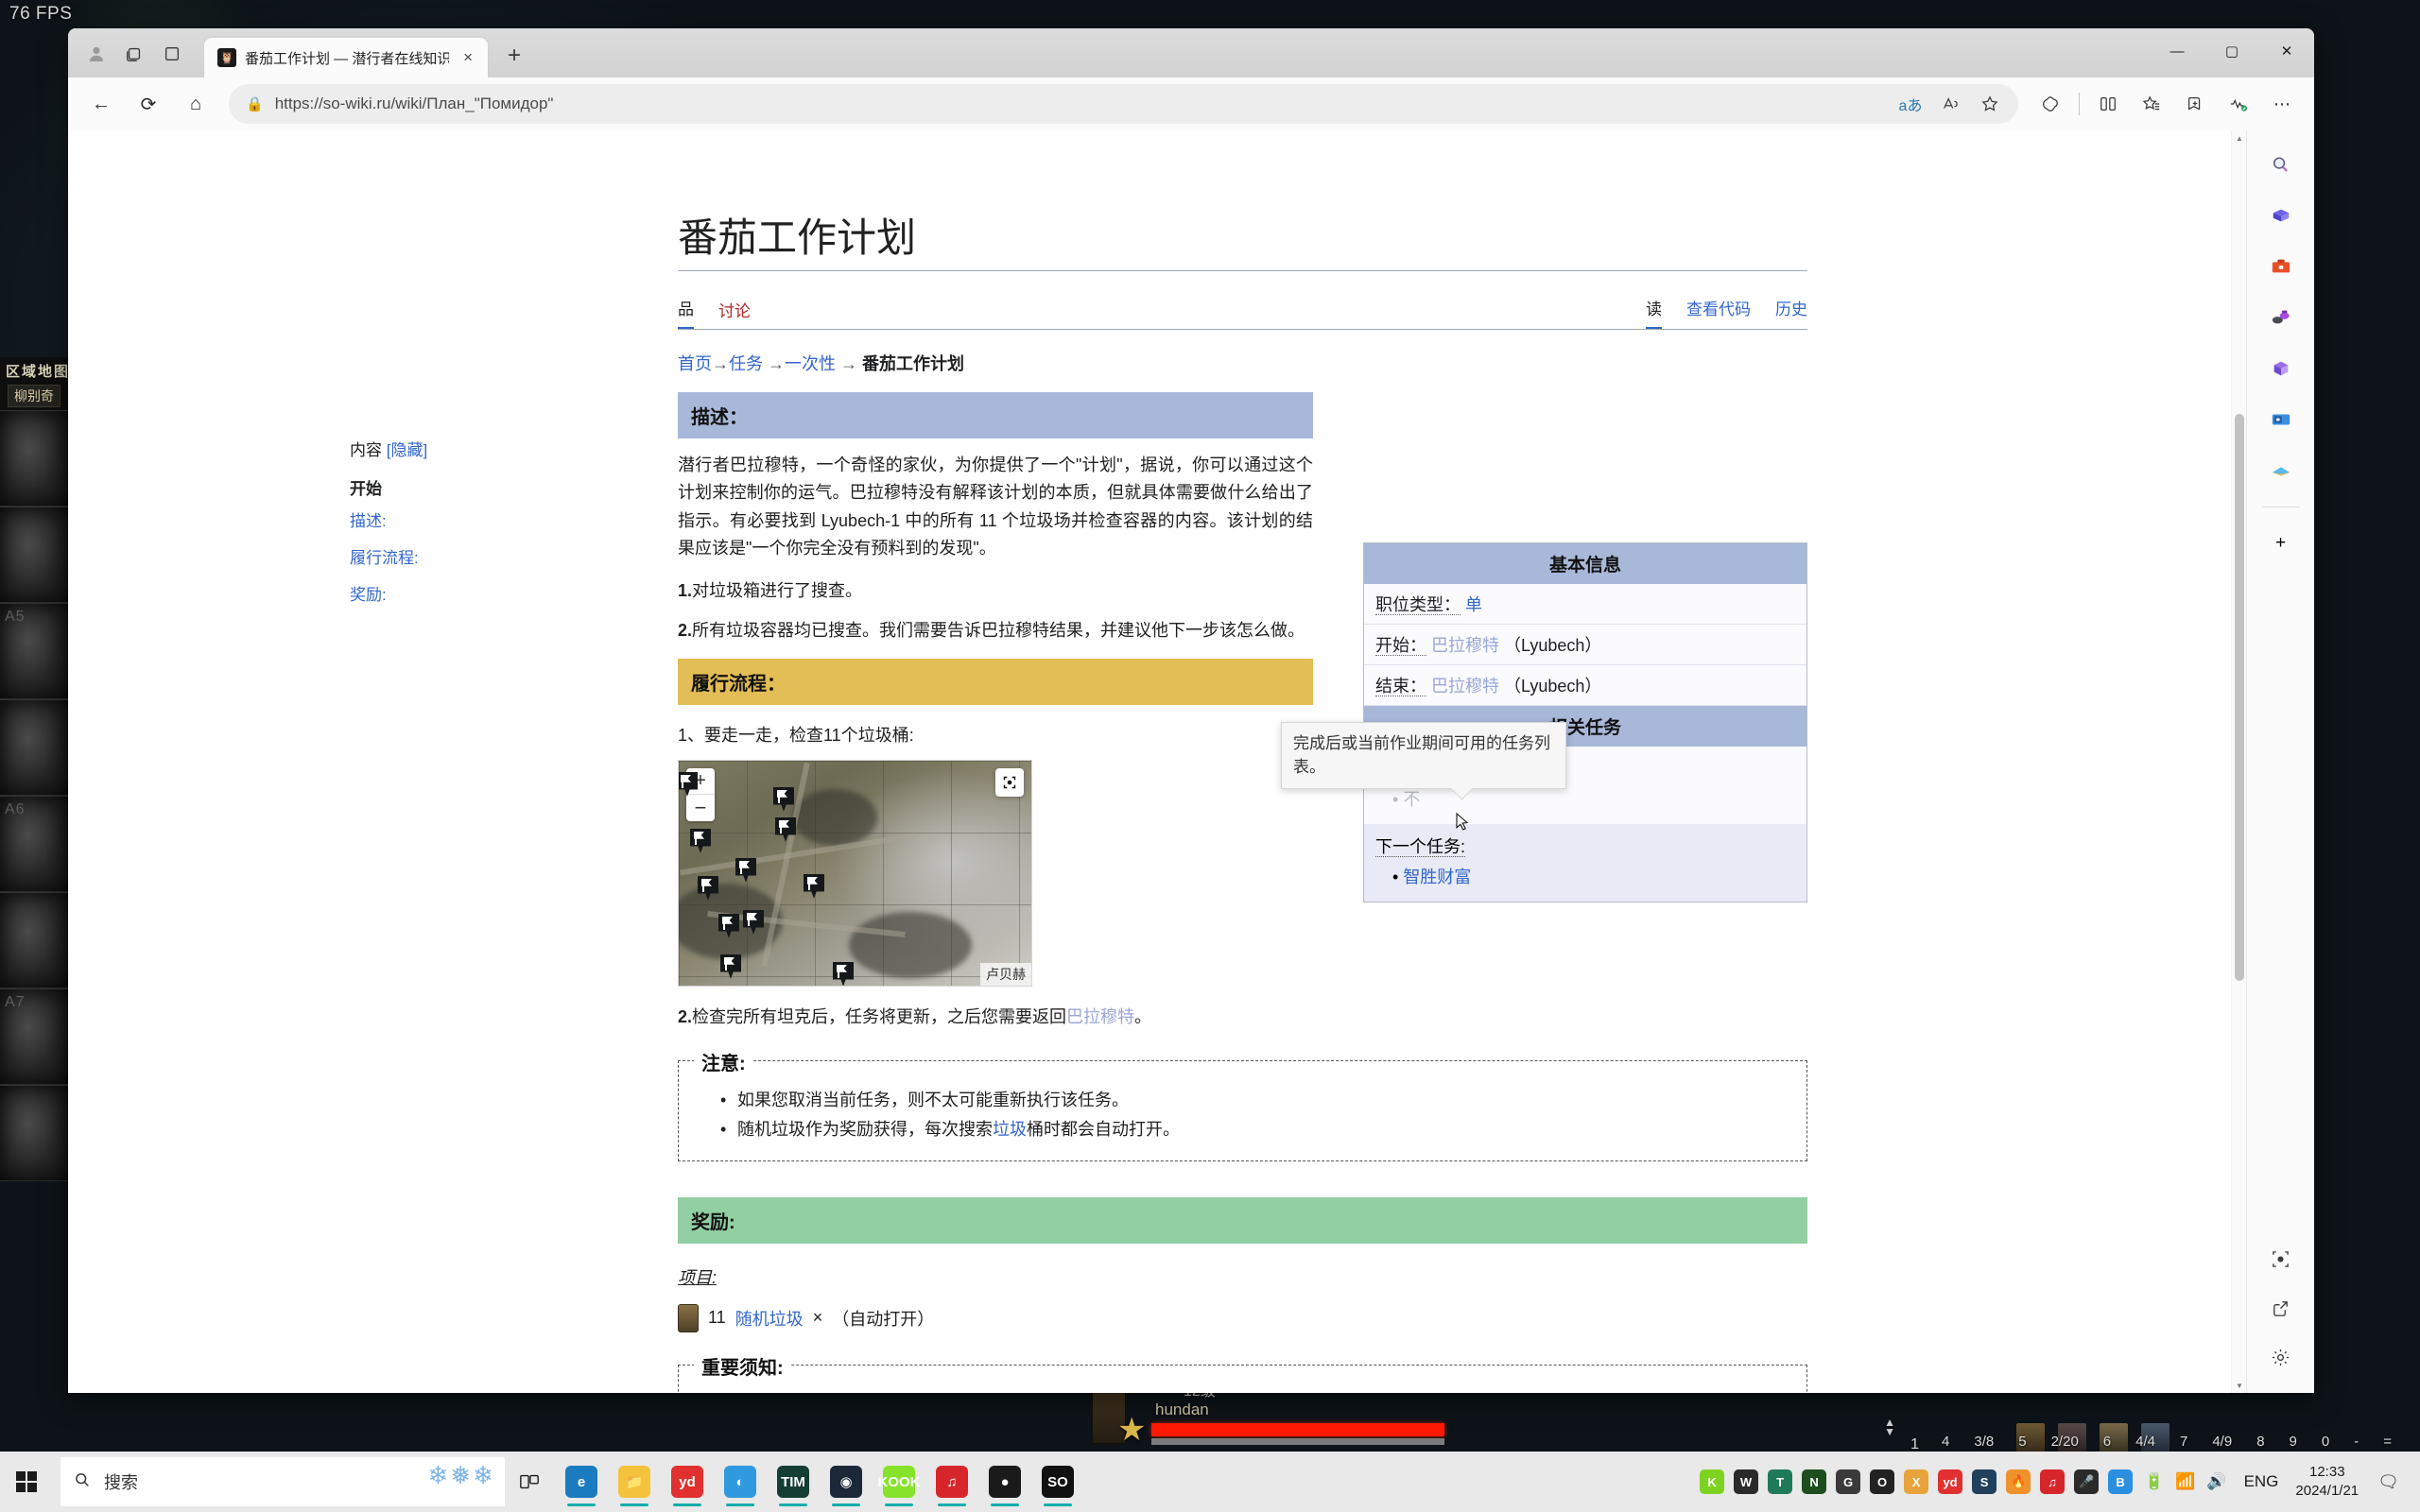 This screenshot has height=1512, width=2420. What do you see at coordinates (2053, 1481) in the screenshot?
I see `netease-tray-icon: ♫` at bounding box center [2053, 1481].